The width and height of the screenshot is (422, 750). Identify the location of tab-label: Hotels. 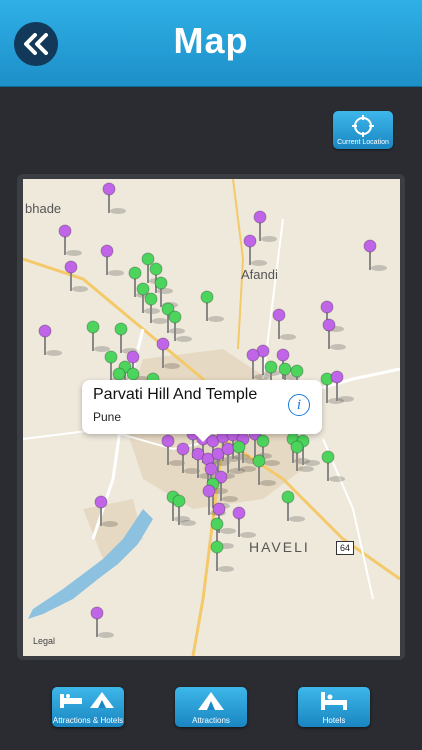
(334, 720).